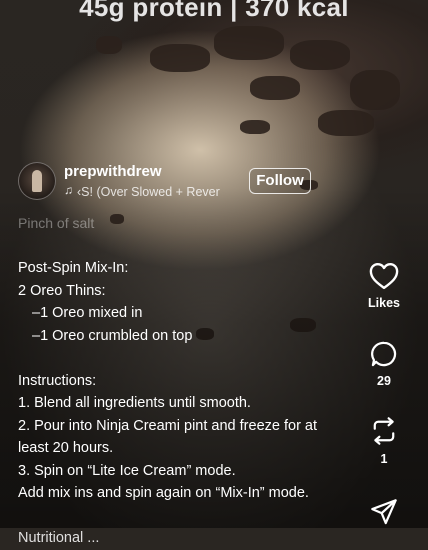  I want to click on send-icon, so click(384, 512).